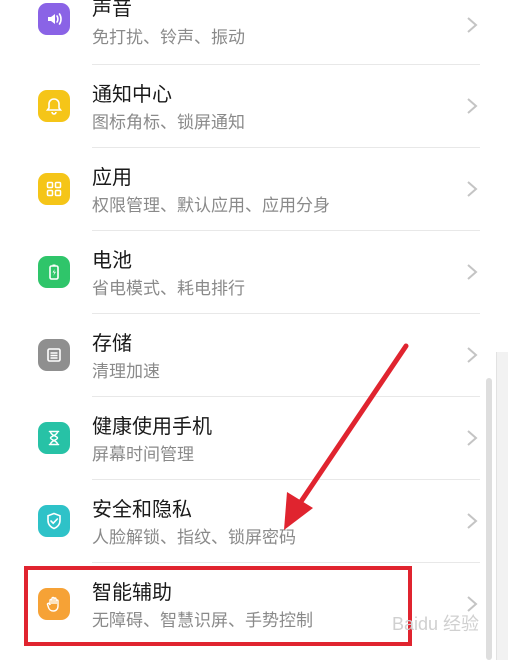 The image size is (508, 660). Describe the element at coordinates (54, 189) in the screenshot. I see `apps-grid-icon` at that location.